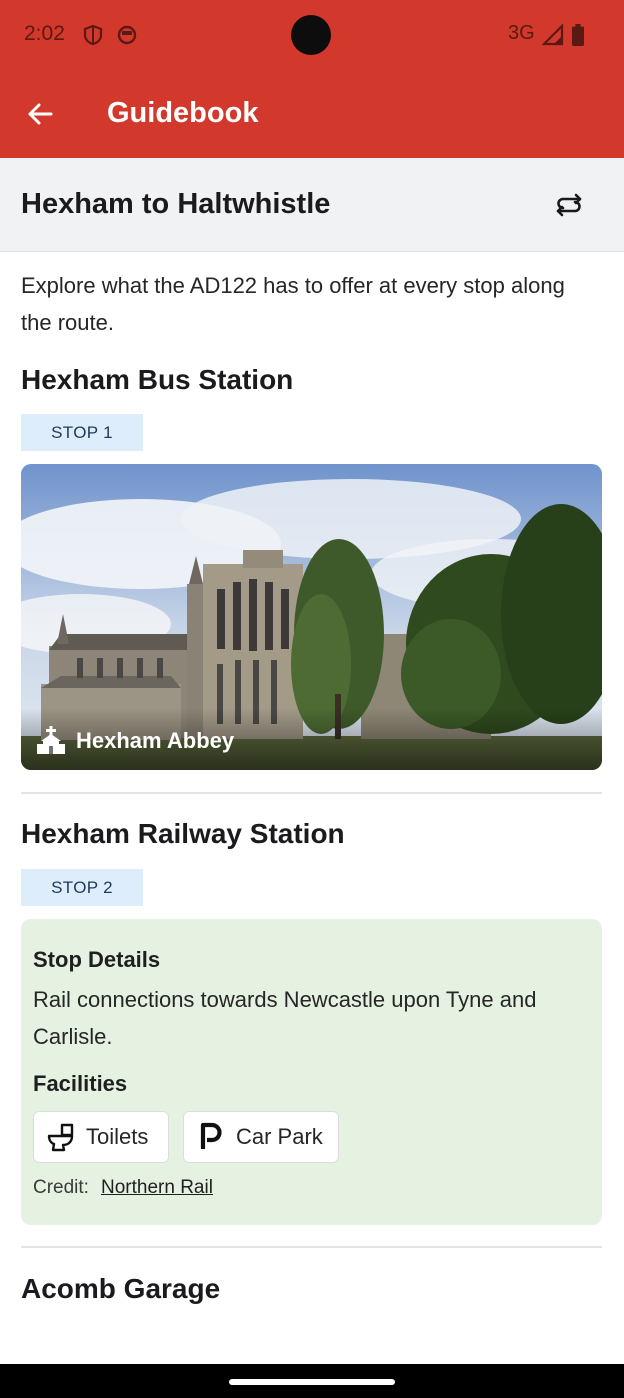  I want to click on credit-label: Credit:, so click(61, 1187).